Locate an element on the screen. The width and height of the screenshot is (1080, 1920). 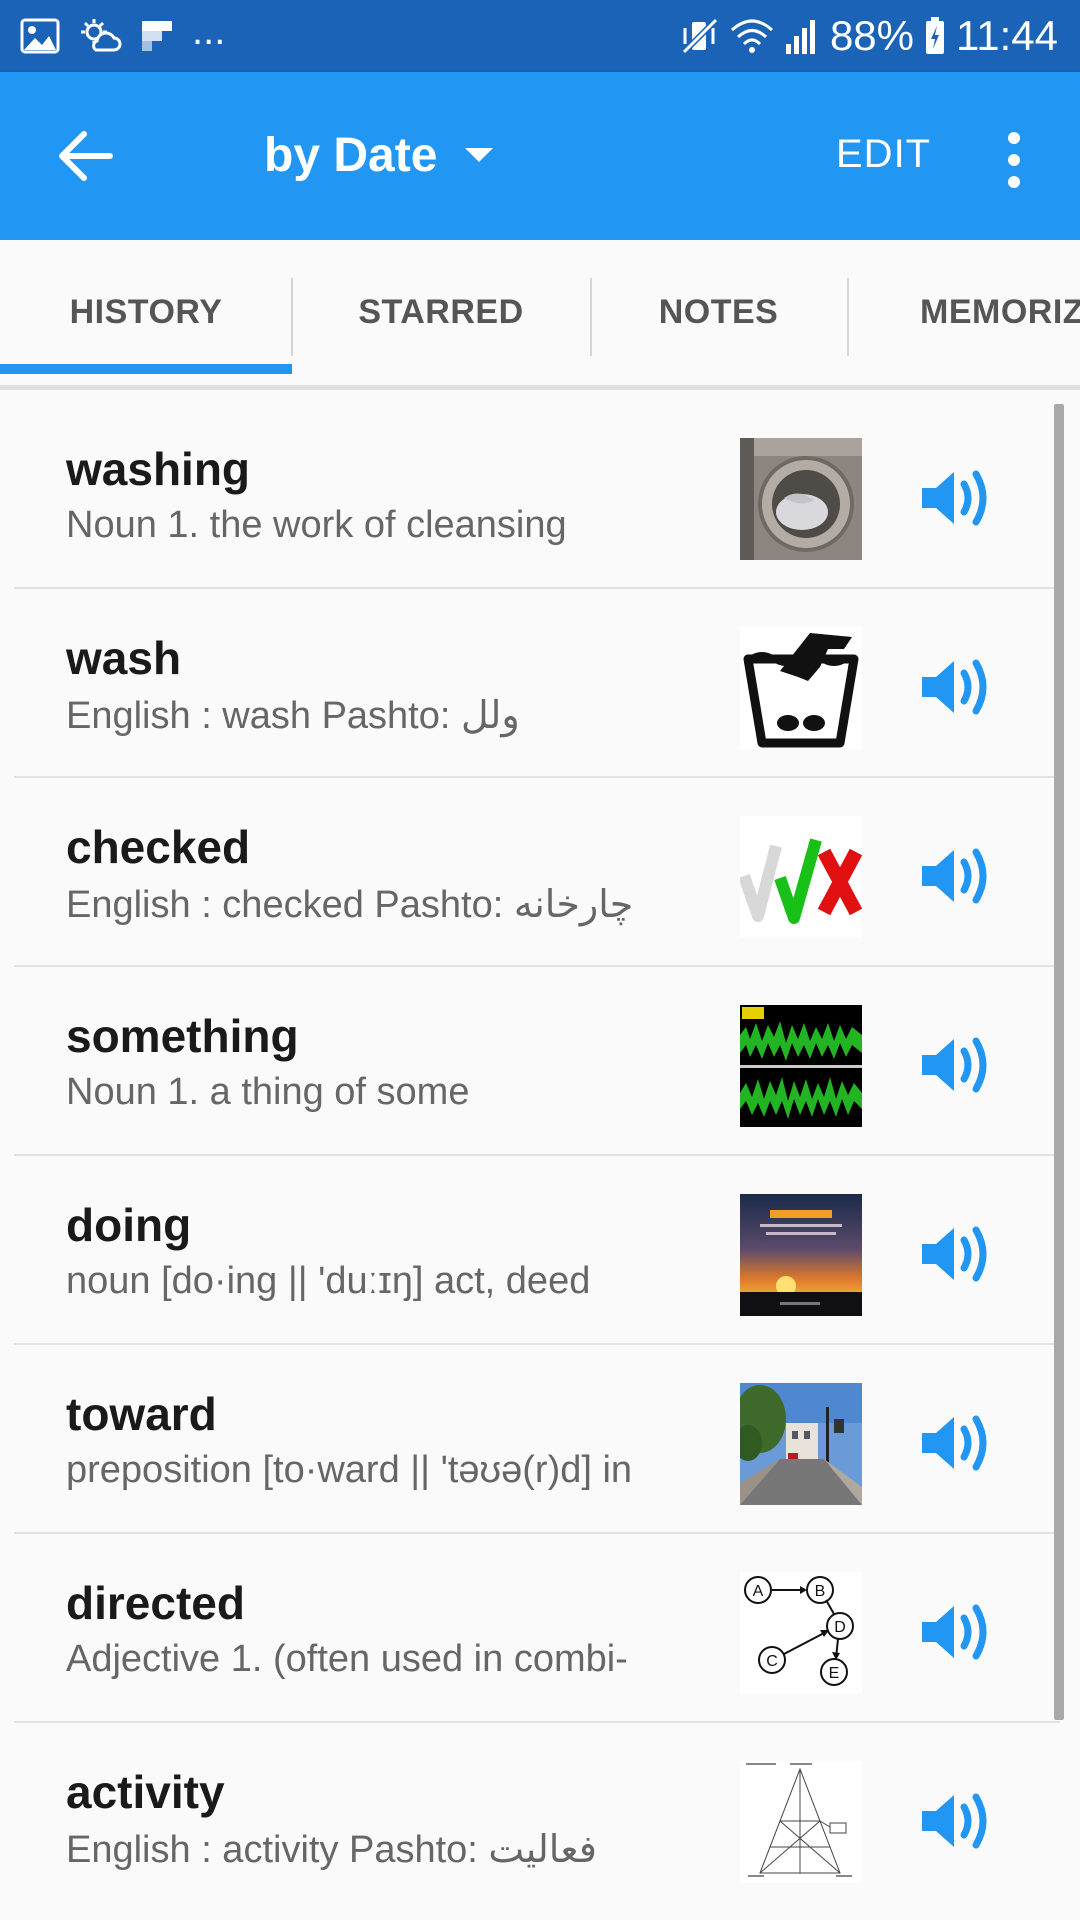
battery-percent: 88% is located at coordinates (871, 35).